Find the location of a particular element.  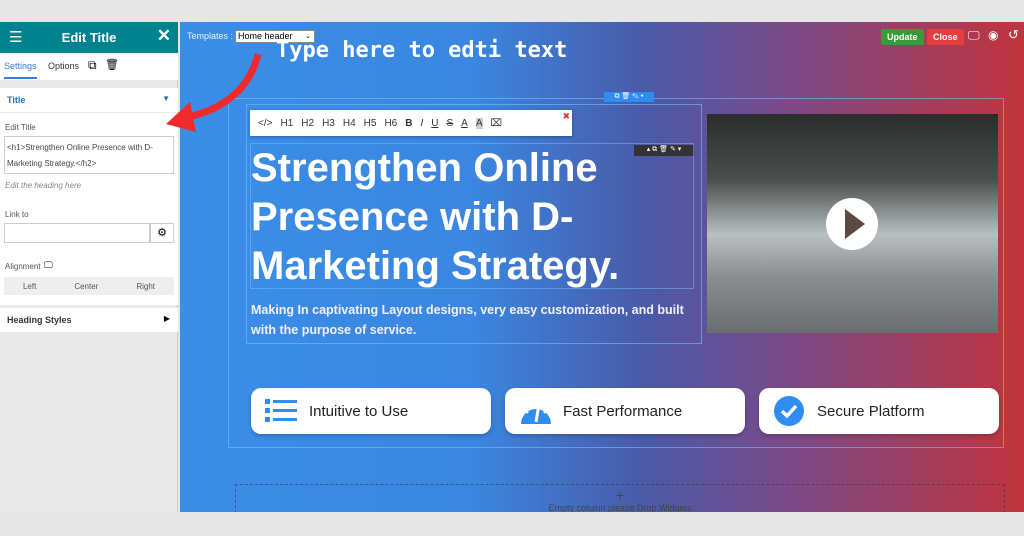

tab-settings: Settings is located at coordinates (20, 70).